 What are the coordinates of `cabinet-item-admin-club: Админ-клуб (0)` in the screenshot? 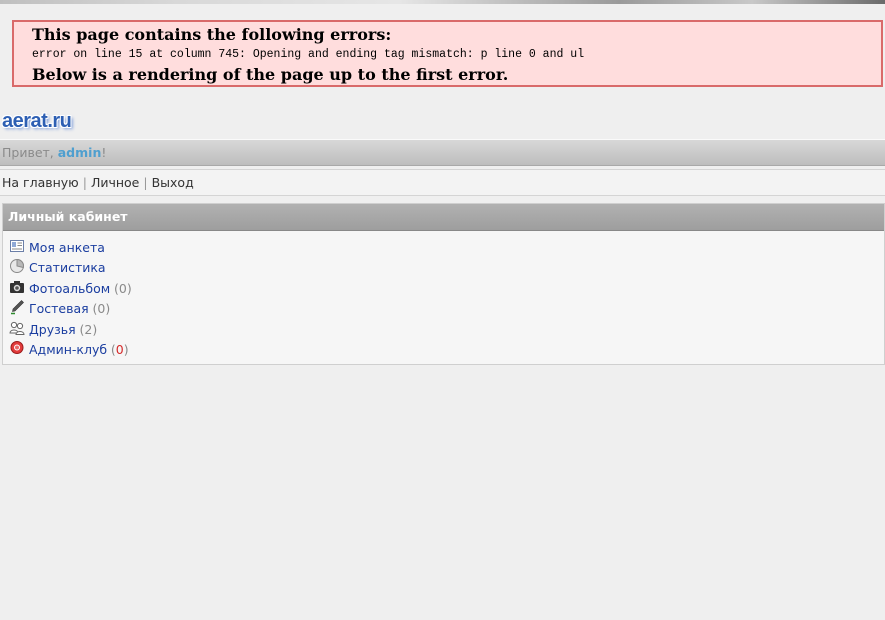 It's located at (446, 350).